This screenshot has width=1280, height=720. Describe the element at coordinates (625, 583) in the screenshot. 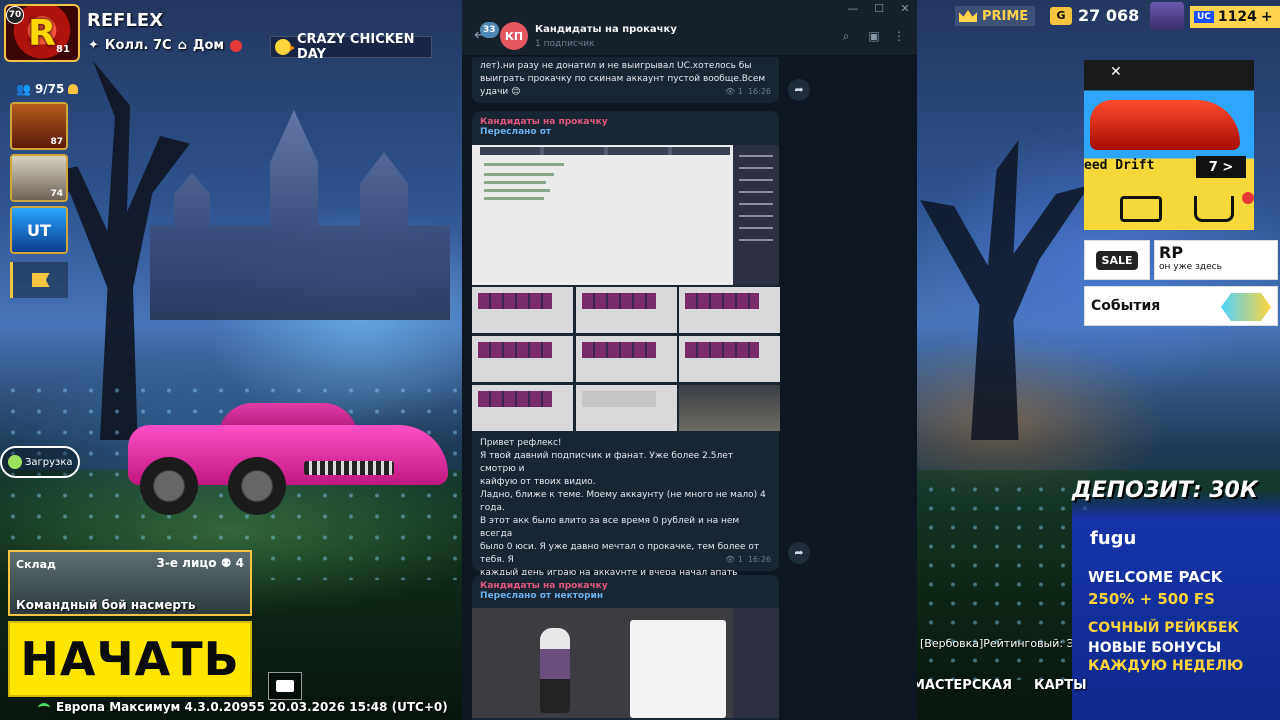

I see `message-3-author: Кандидаты на прокачку` at that location.